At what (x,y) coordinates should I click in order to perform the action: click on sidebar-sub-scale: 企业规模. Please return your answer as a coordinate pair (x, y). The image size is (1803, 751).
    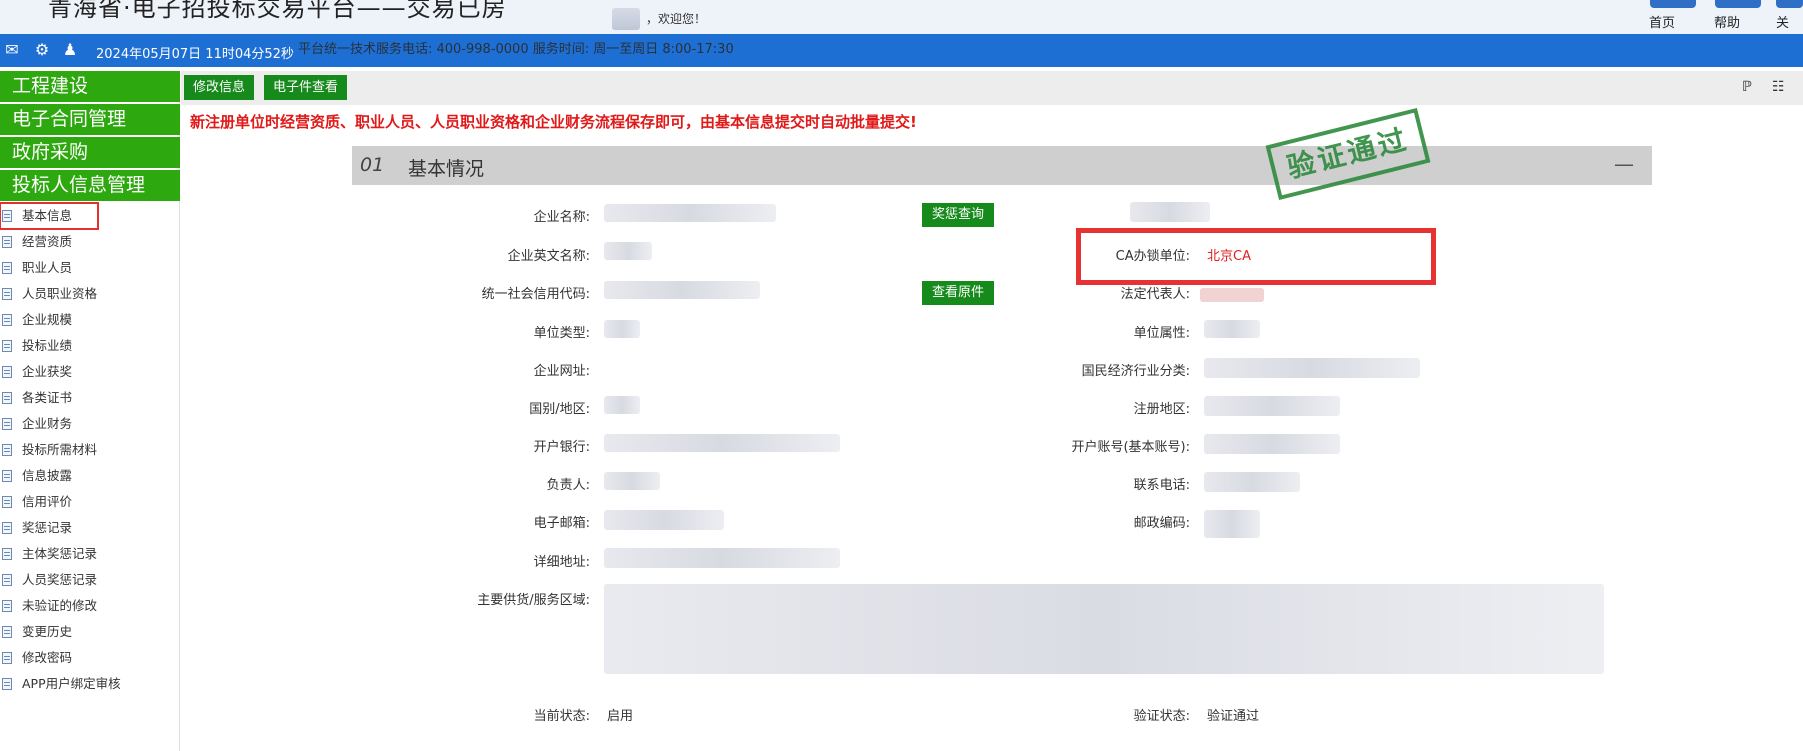
    Looking at the image, I should click on (89, 320).